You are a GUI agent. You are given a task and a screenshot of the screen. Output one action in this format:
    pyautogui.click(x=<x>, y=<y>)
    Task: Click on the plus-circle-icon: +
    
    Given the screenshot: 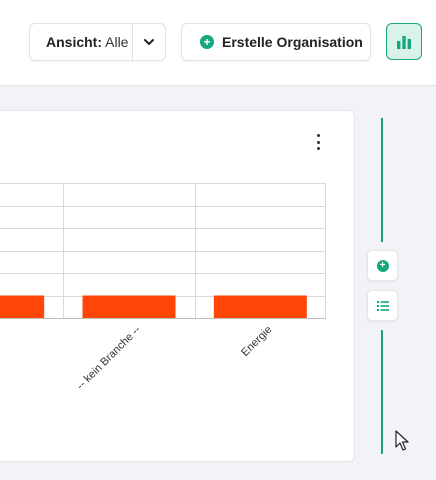 What is the action you would take?
    pyautogui.click(x=382, y=265)
    